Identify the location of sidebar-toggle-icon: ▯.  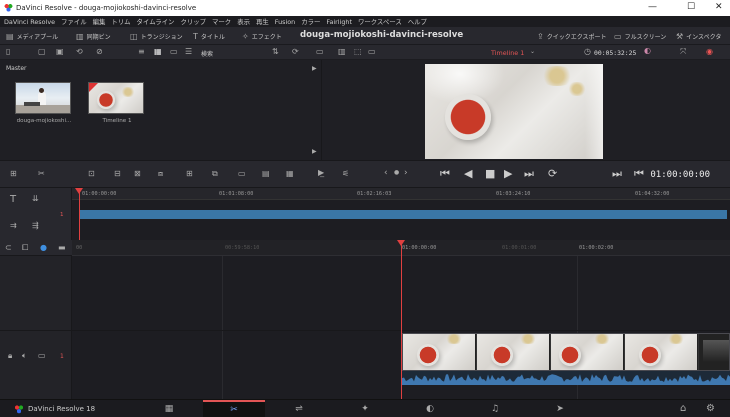
(8, 52).